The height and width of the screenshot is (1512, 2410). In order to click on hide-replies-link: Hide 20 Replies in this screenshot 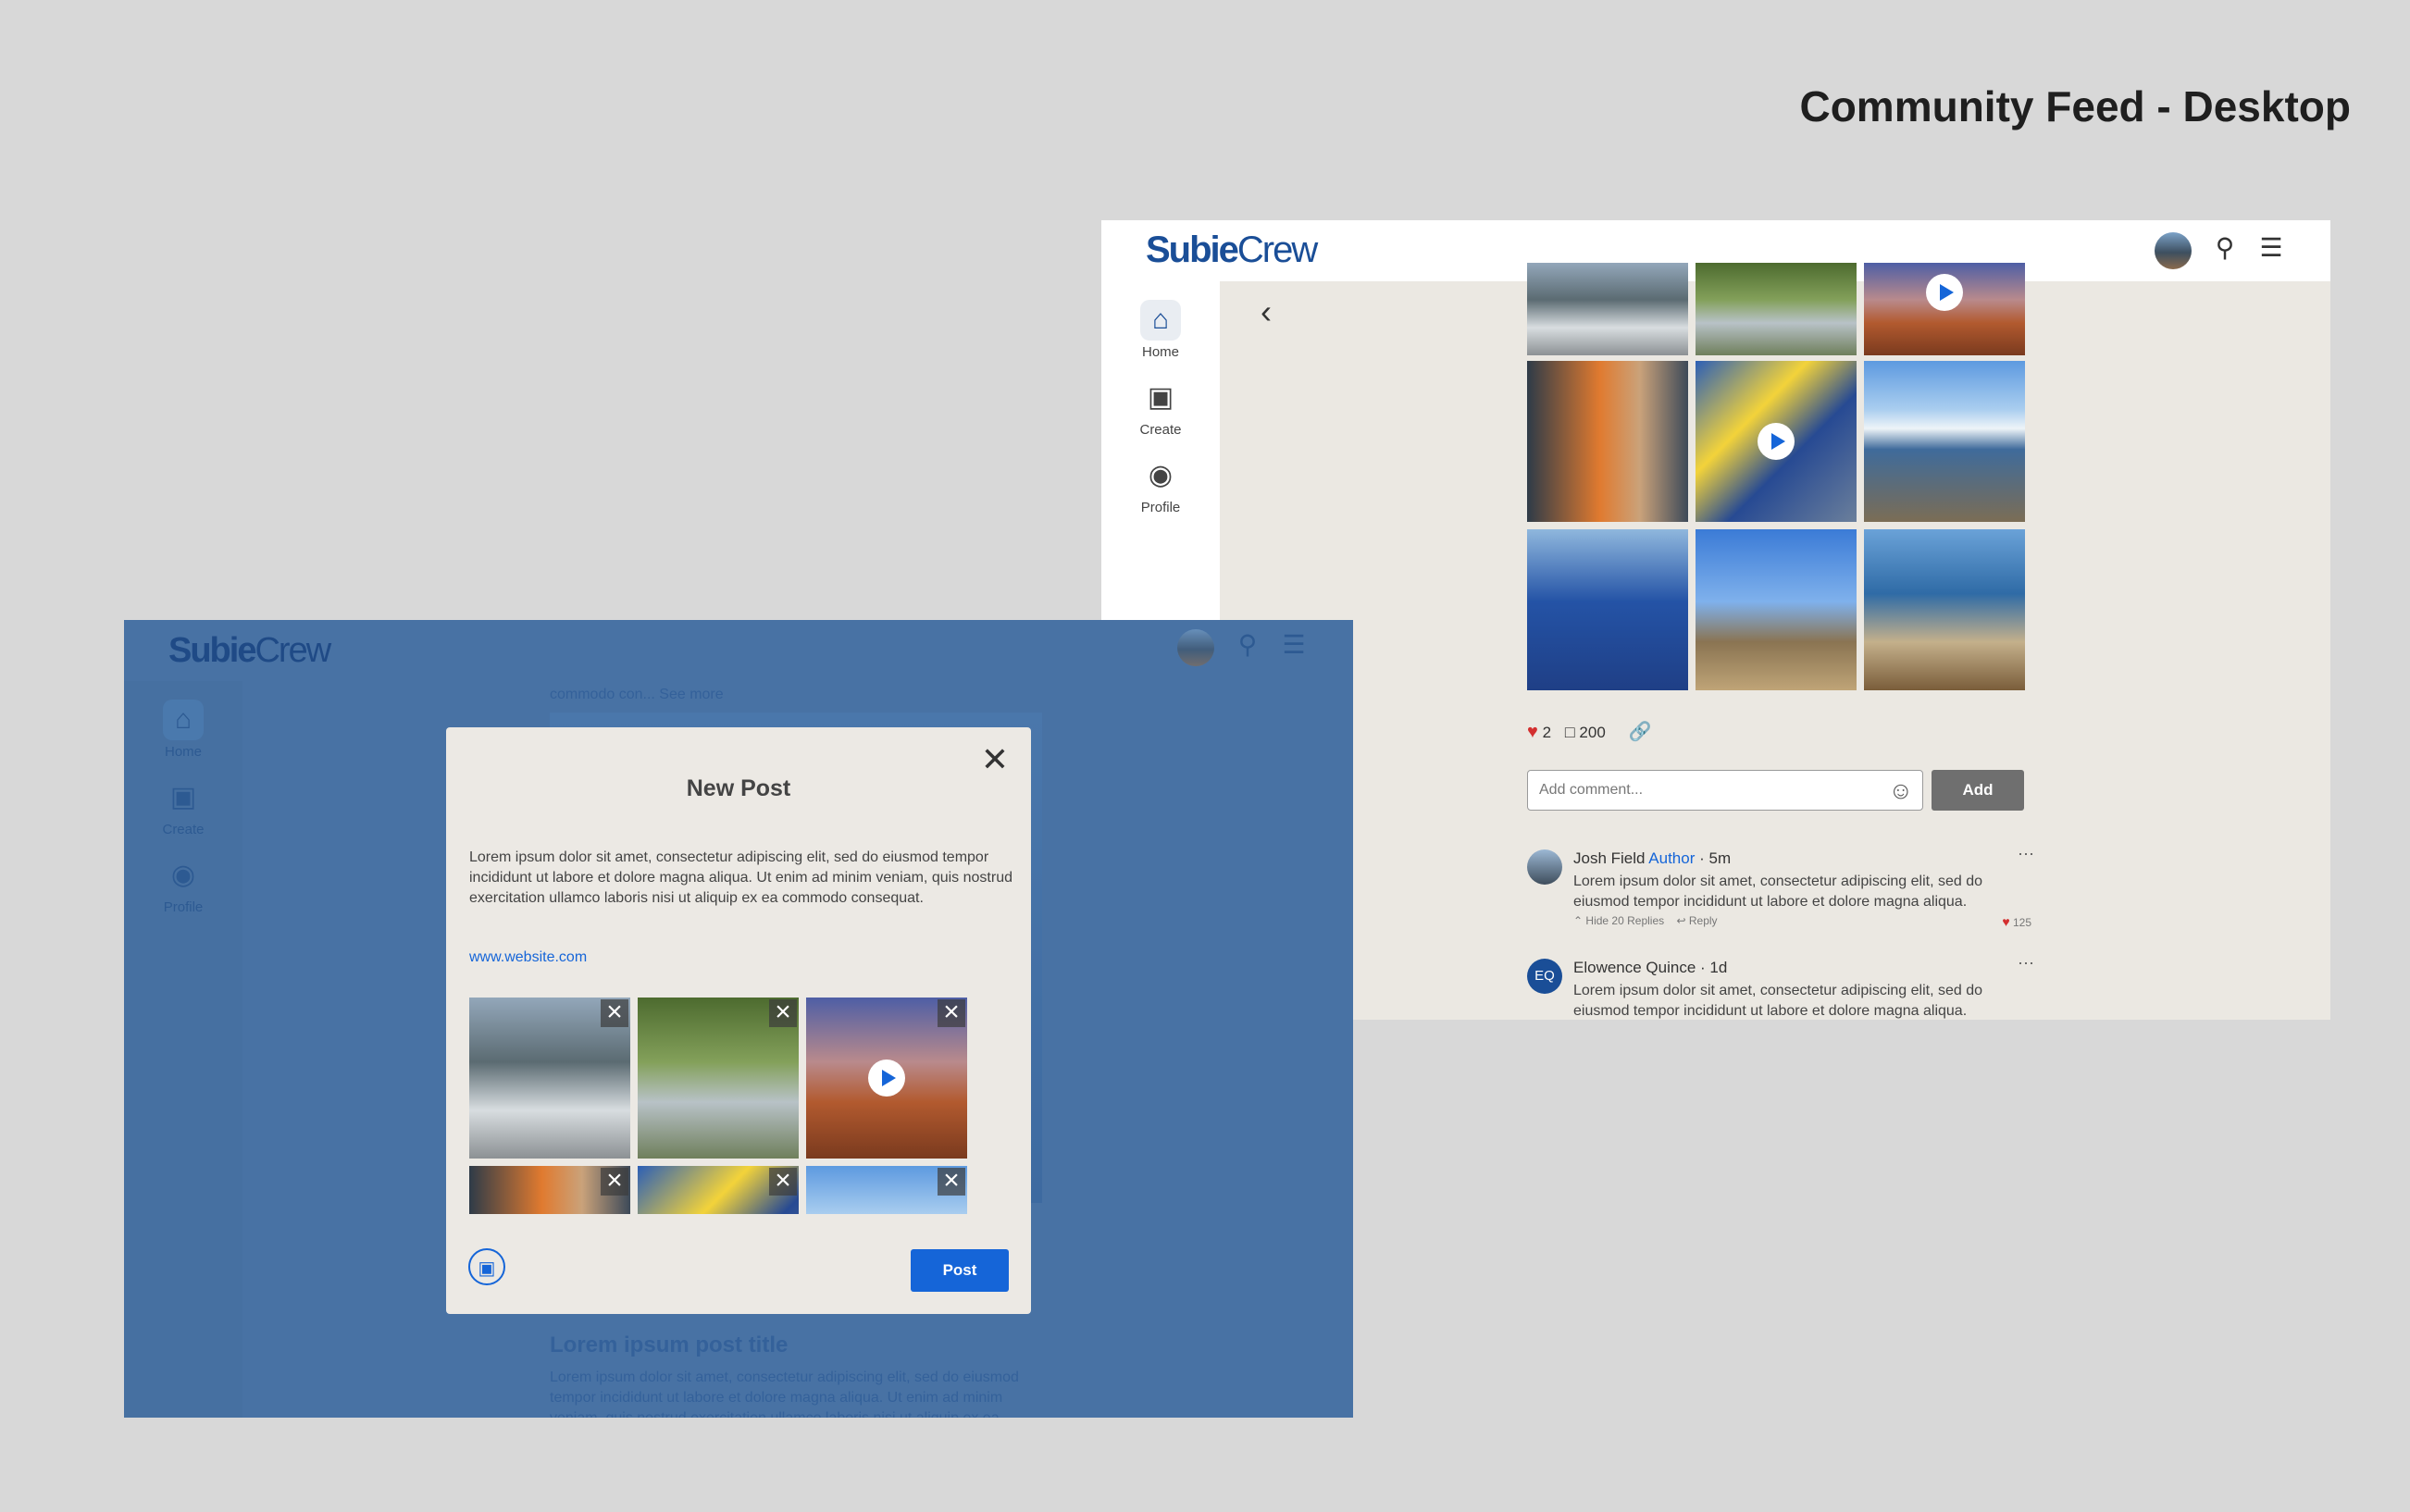, I will do `click(1624, 920)`.